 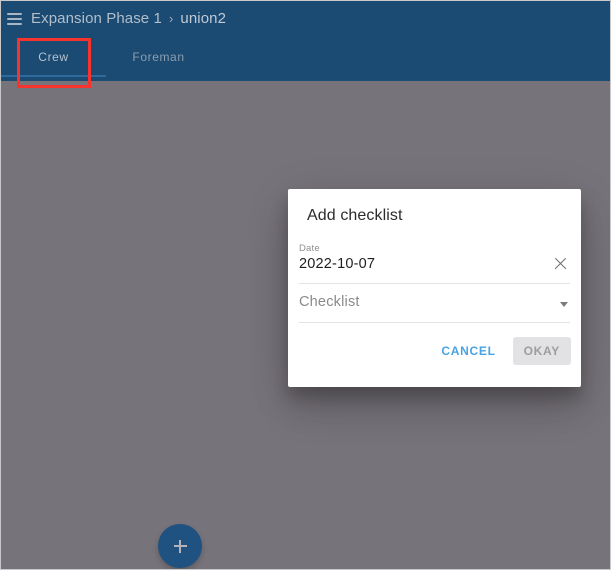 I want to click on cancel-button: CANCEL, so click(x=468, y=351).